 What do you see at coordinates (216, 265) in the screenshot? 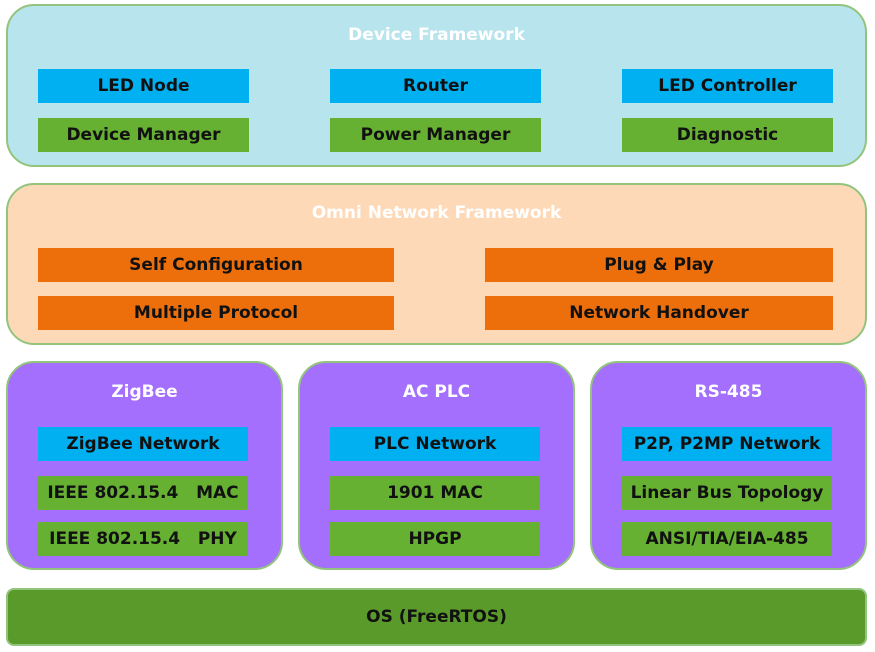
I see `self-configuration-box: Self Configuration` at bounding box center [216, 265].